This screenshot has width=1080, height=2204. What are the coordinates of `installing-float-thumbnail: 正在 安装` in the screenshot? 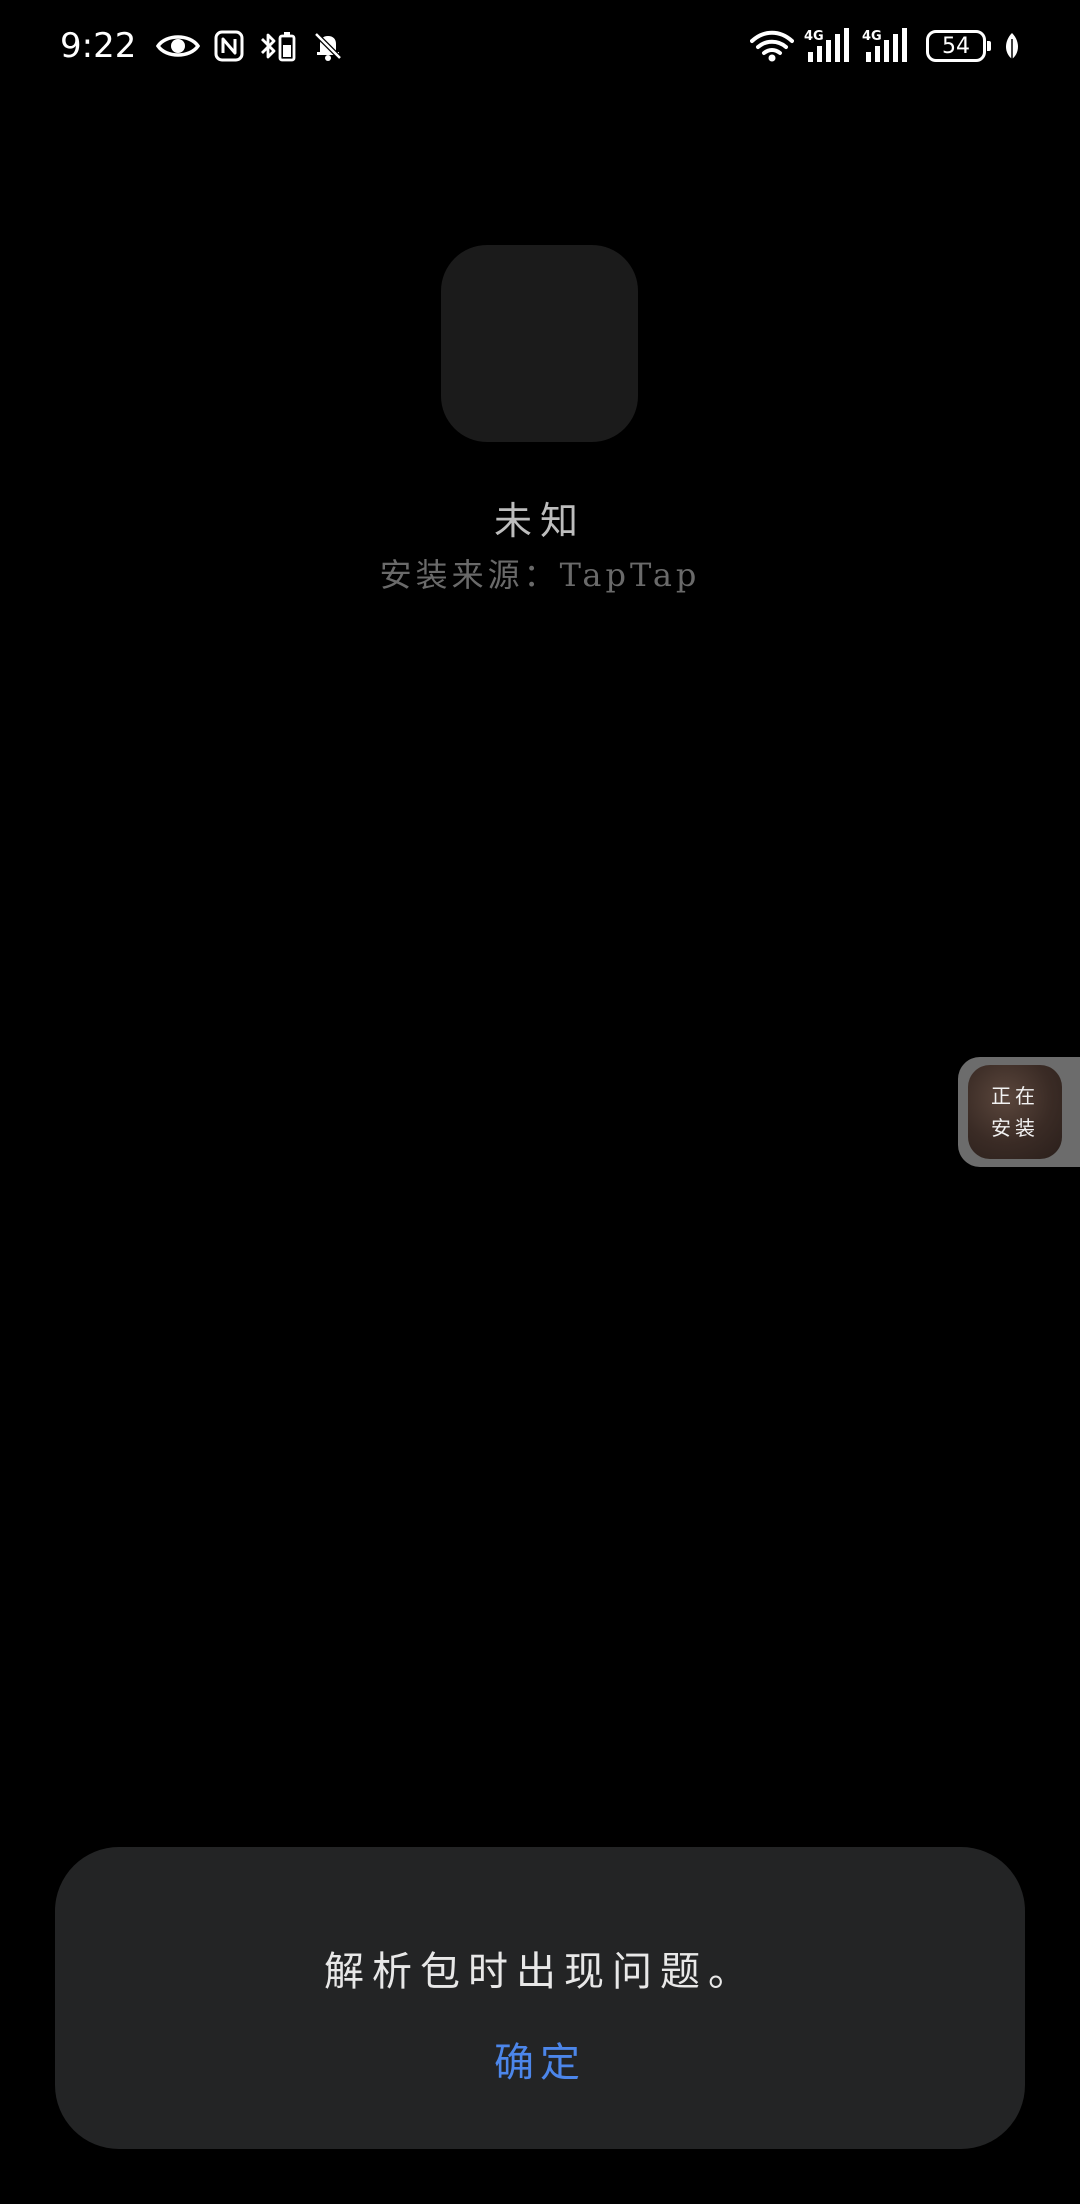 It's located at (1015, 1112).